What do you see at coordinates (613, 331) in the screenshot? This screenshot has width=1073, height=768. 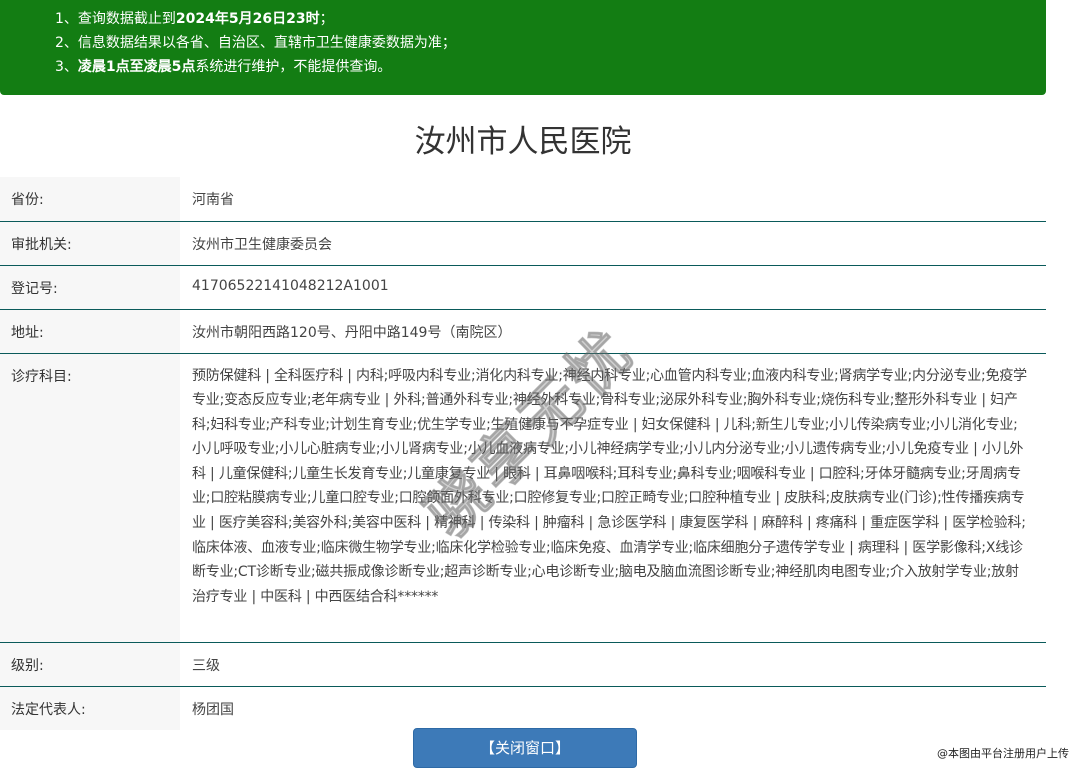 I see `address-value: 汝州市朝阳西路120号、丹阳中路149号（南院区）` at bounding box center [613, 331].